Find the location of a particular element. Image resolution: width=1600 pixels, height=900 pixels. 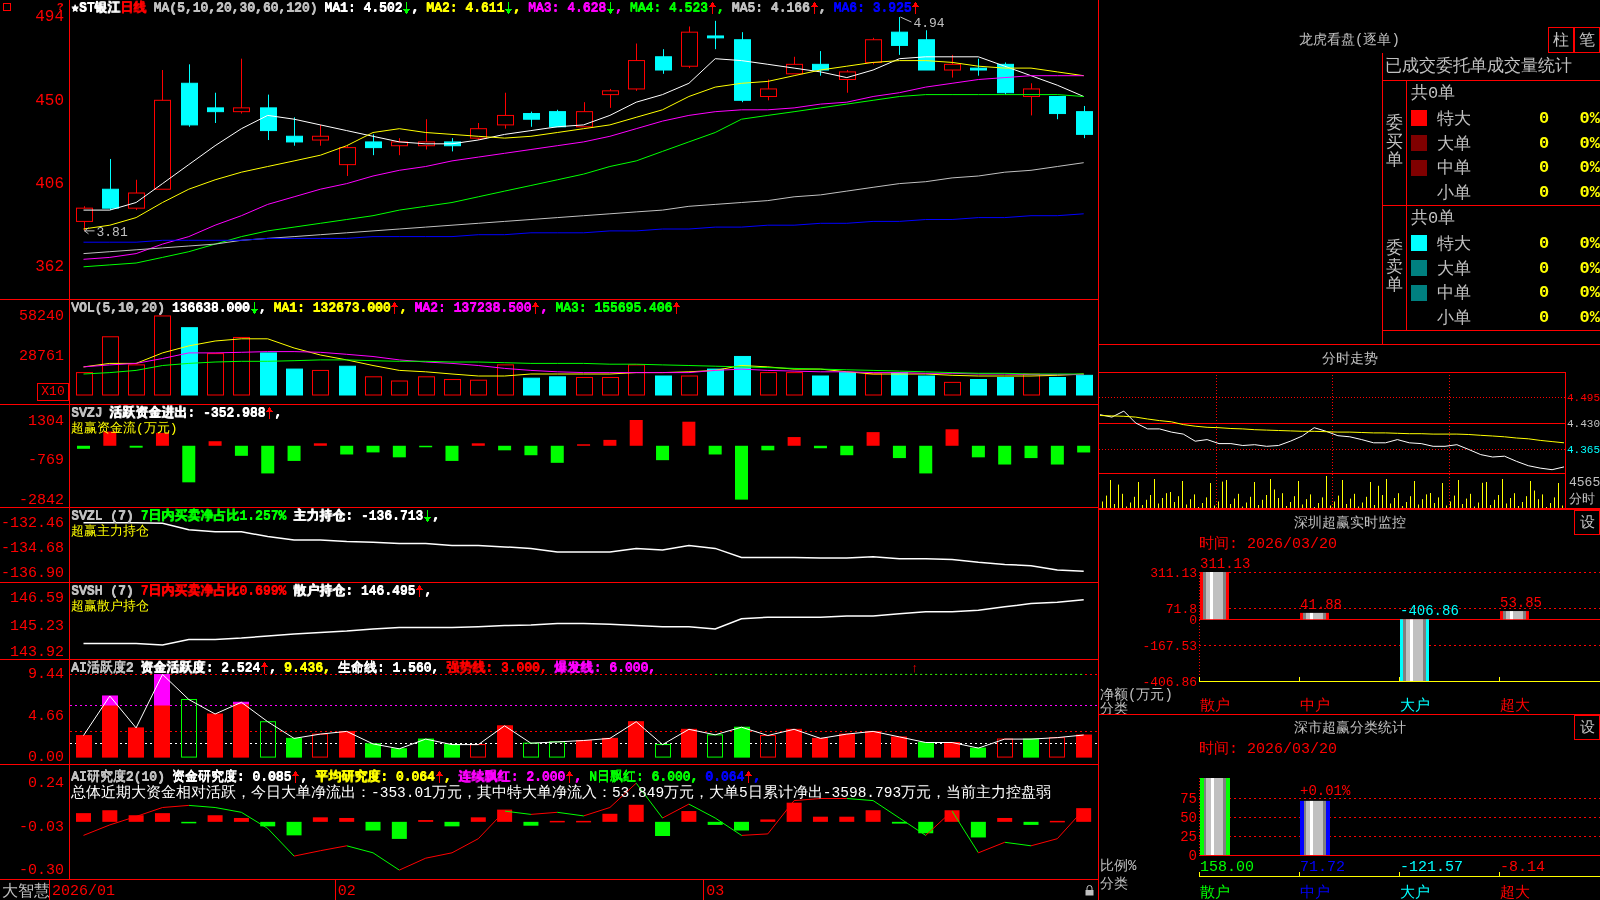

time-label: 时间: 2026/03/20 is located at coordinates (1268, 750).